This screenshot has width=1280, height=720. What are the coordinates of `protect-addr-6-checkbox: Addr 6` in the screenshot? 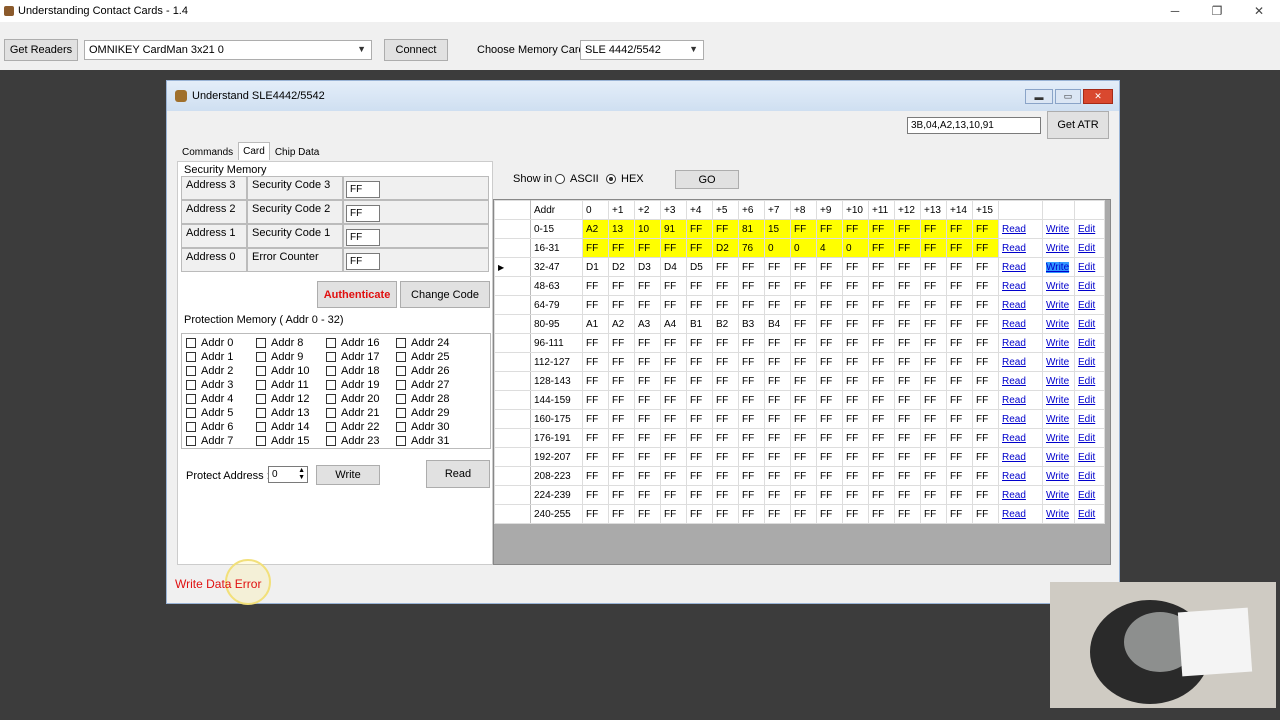 It's located at (209, 427).